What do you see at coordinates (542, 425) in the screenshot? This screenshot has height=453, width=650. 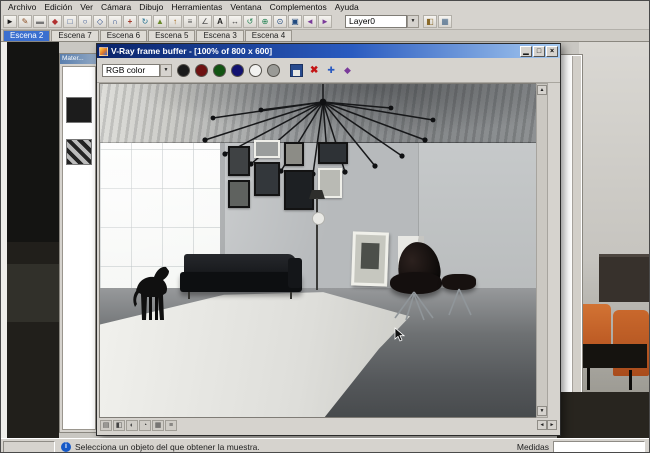 I see `scroll-left-icon: ◄` at bounding box center [542, 425].